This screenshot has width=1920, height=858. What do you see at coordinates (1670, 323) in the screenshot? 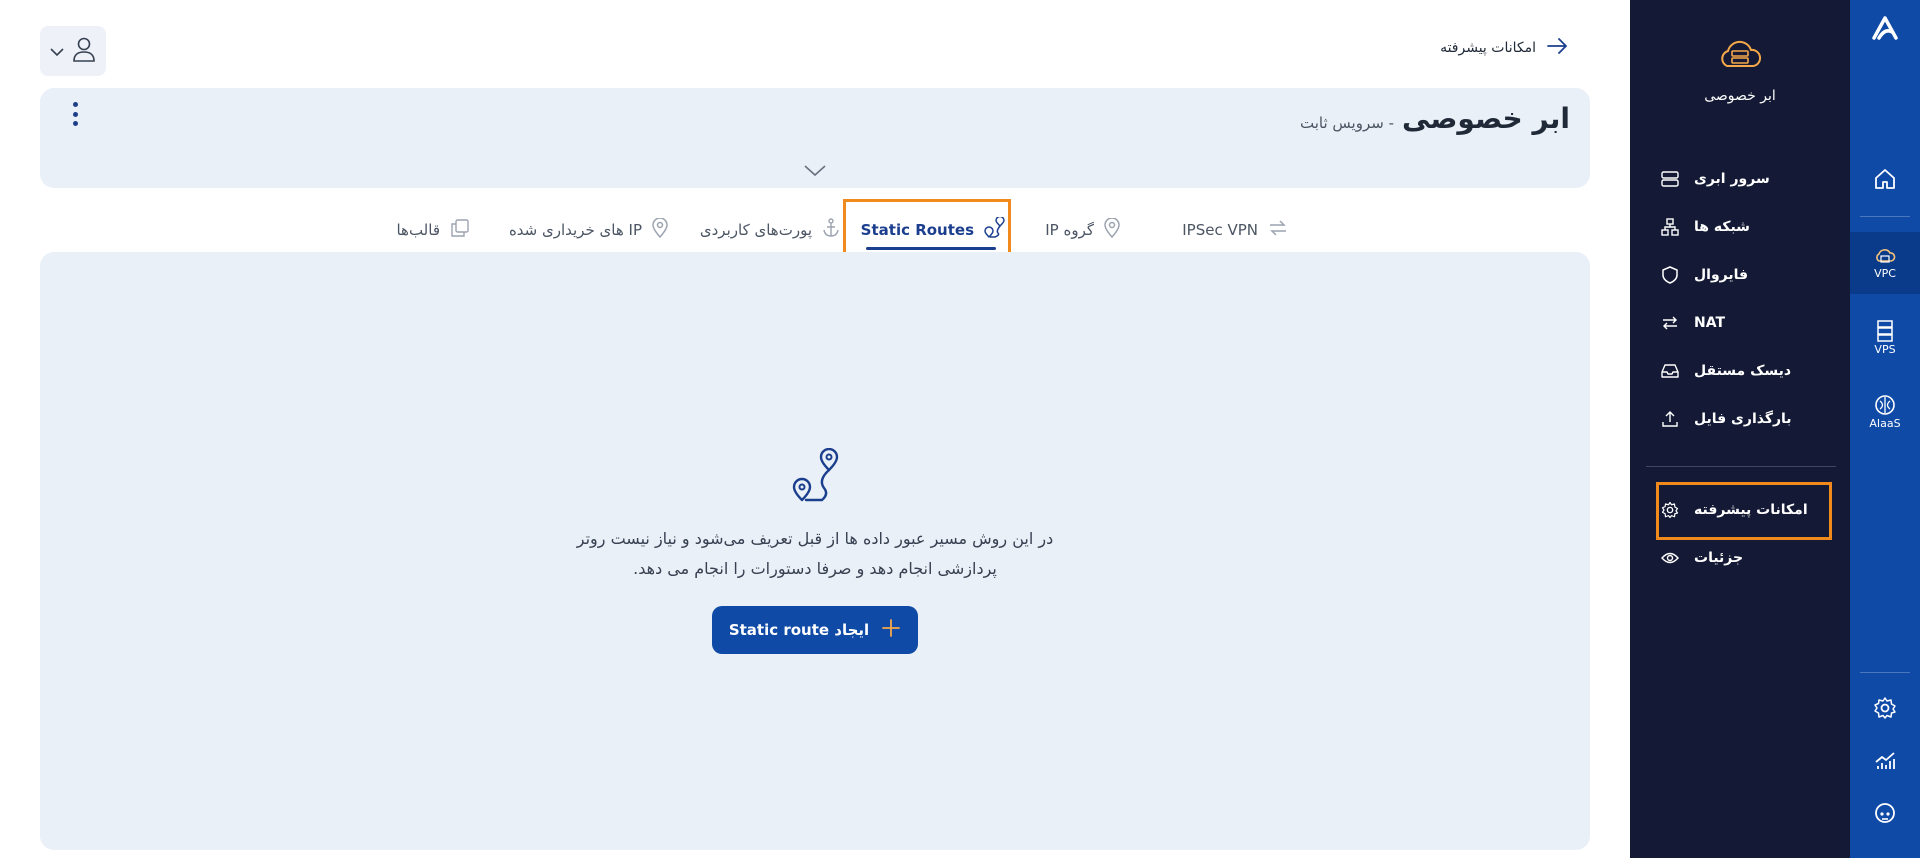
I see `nat-arrows-icon` at bounding box center [1670, 323].